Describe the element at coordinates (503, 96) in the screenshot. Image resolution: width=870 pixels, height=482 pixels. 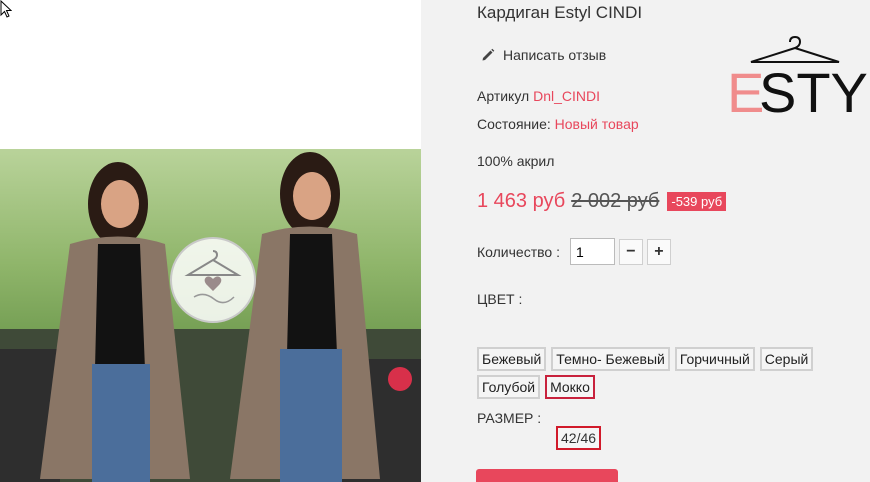
I see `sku-label: Артикул` at that location.